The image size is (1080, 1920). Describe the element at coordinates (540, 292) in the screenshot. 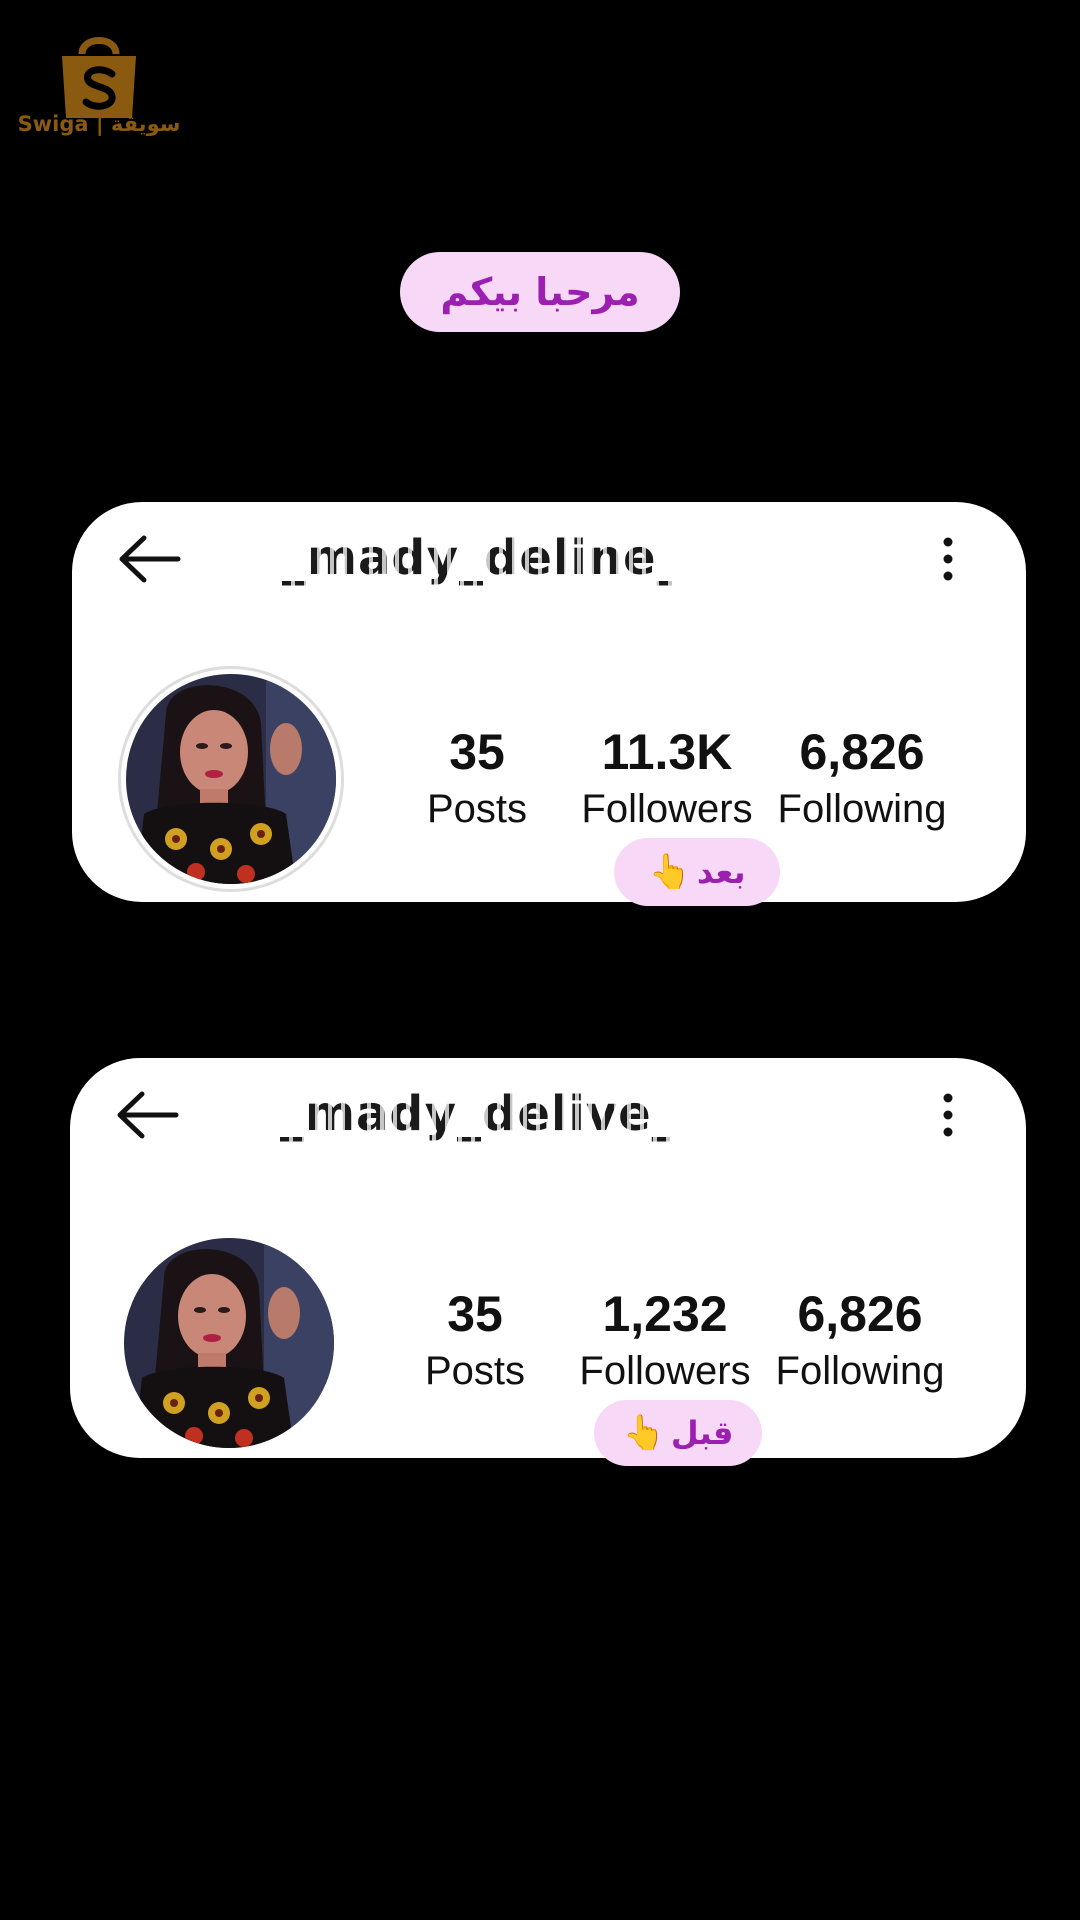

I see `welcome-badge: مرحبا بيكم` at that location.